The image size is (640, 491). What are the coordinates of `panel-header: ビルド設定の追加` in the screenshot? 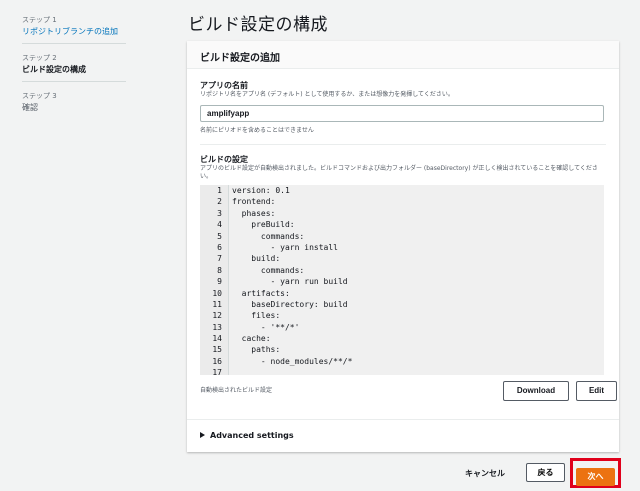 It's located at (403, 55).